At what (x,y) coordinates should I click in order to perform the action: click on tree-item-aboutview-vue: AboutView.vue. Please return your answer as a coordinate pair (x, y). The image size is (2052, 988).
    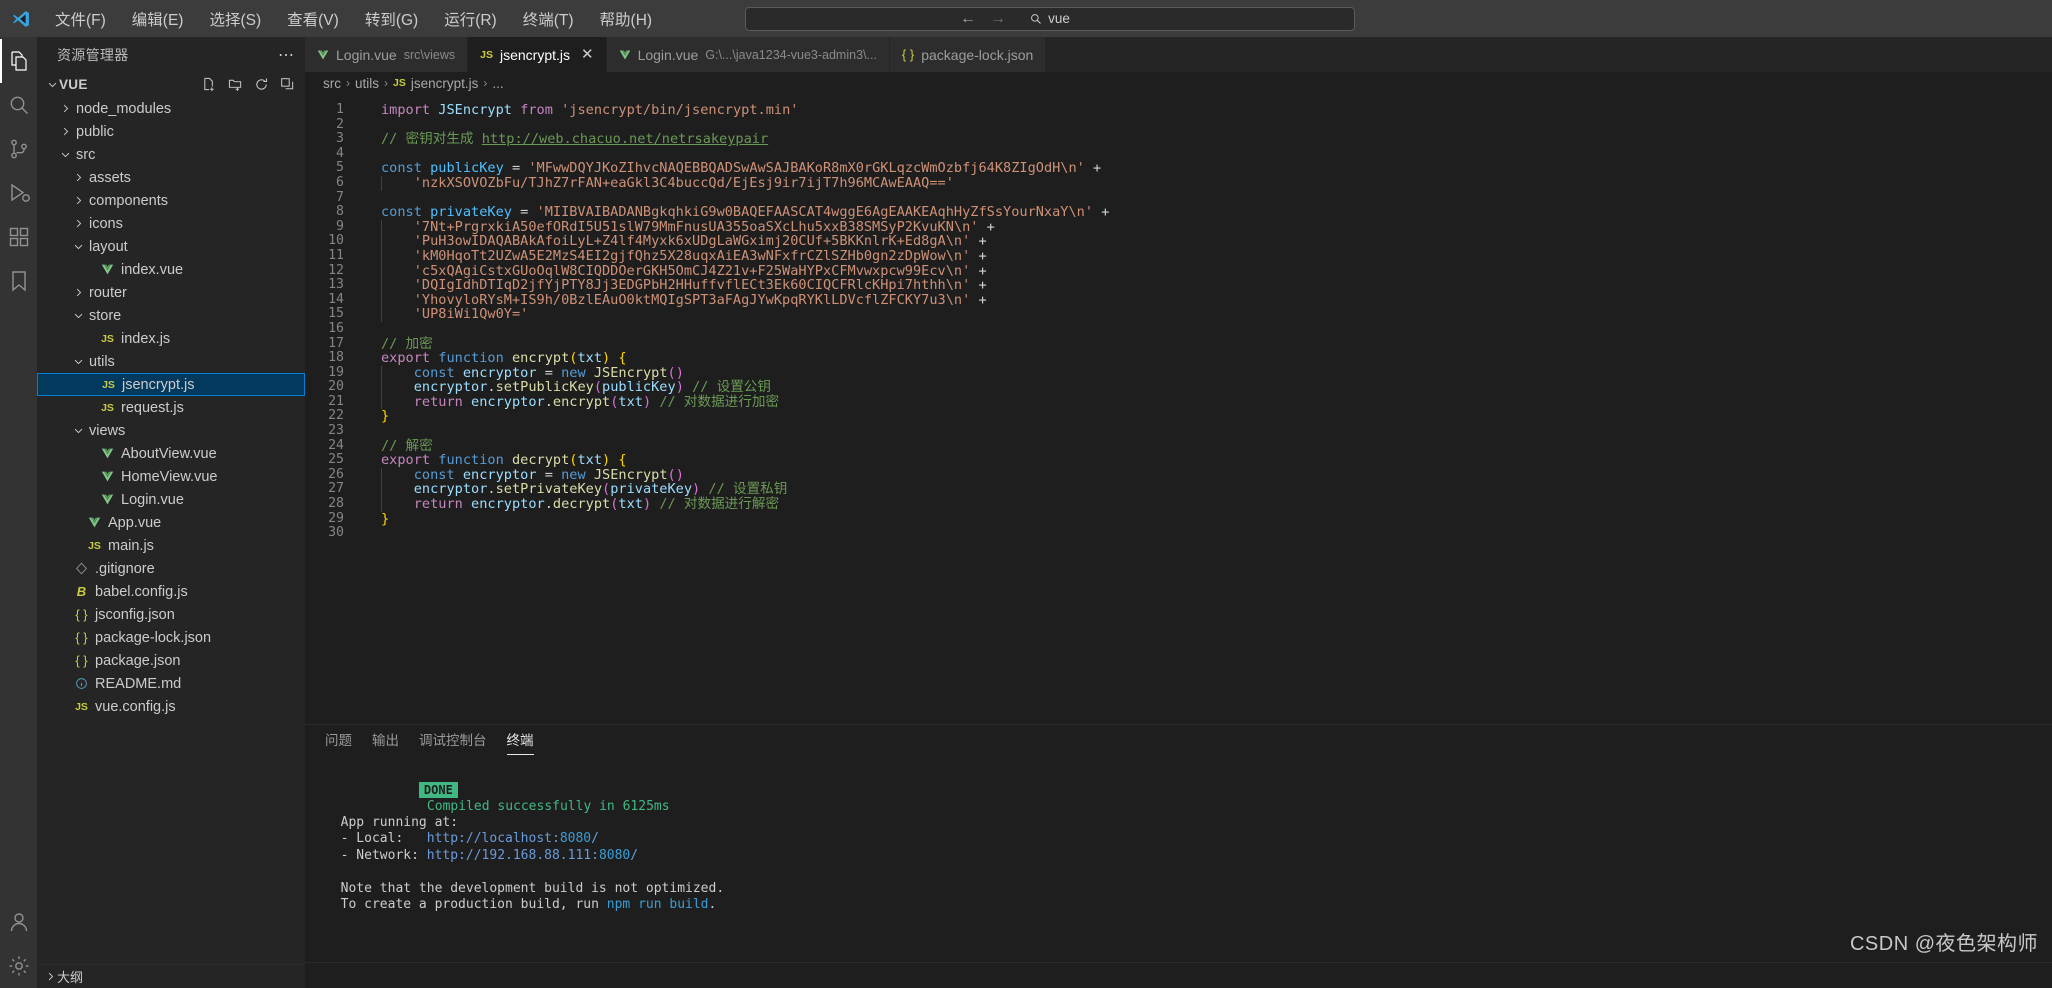
    Looking at the image, I should click on (171, 453).